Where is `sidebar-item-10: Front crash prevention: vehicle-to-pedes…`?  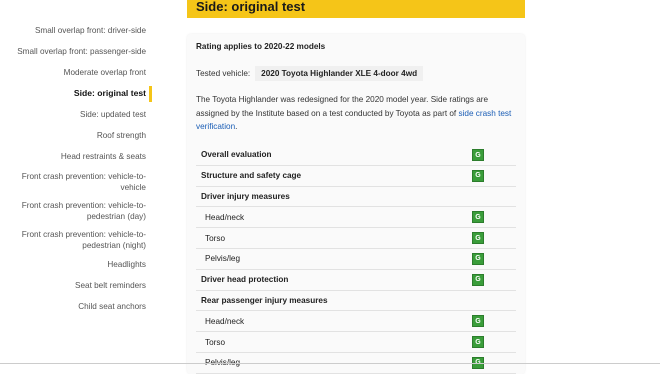
sidebar-item-10: Front crash prevention: vehicle-to-pedes… is located at coordinates (76, 239).